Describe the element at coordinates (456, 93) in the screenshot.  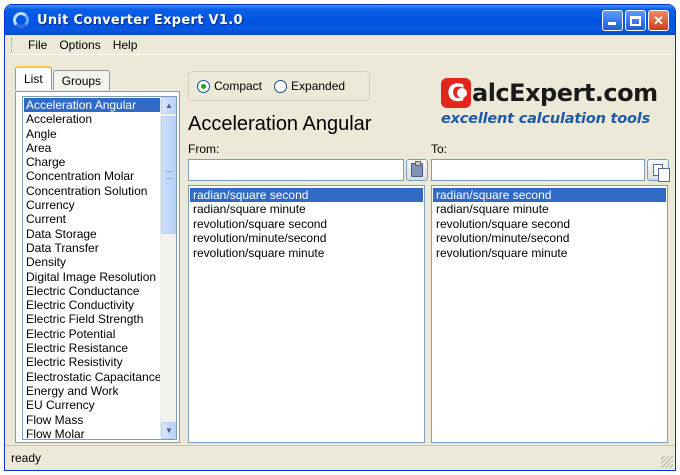
I see `logo-c-mark: C` at that location.